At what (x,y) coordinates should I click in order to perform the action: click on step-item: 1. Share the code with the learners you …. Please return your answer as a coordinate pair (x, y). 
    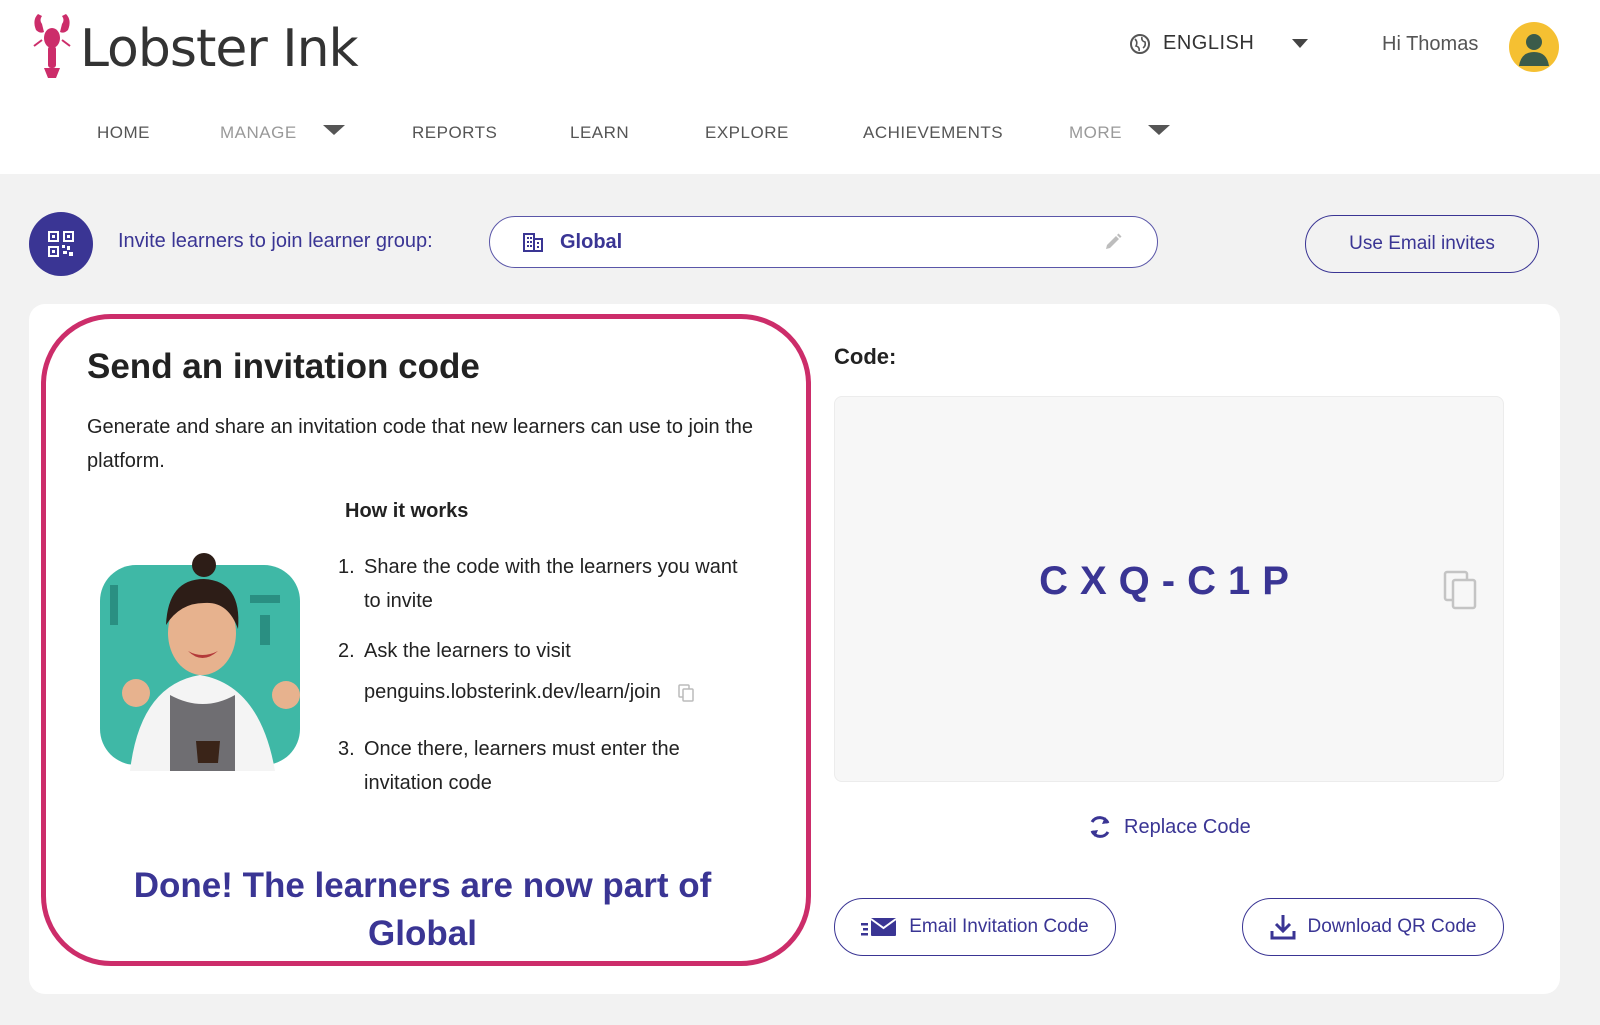
    Looking at the image, I should click on (548, 584).